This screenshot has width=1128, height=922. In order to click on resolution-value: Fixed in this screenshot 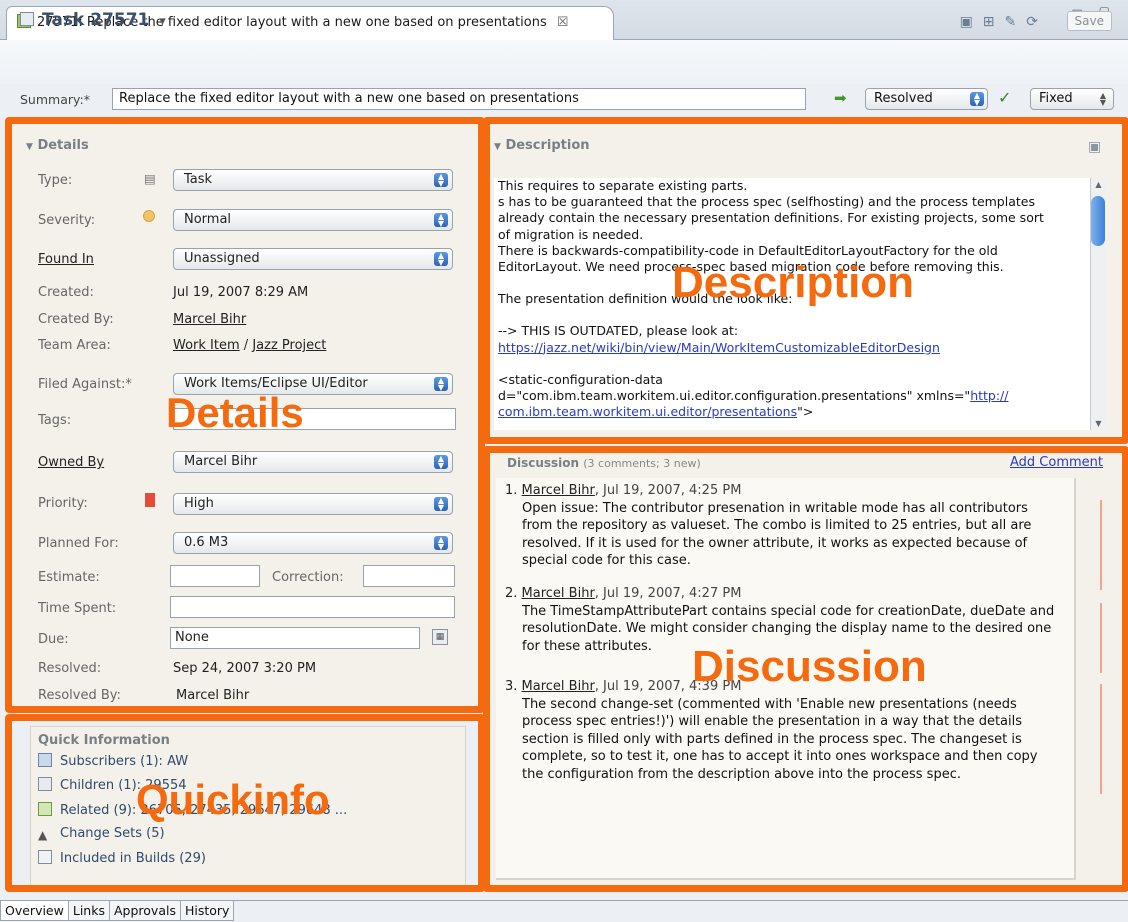, I will do `click(1056, 98)`.